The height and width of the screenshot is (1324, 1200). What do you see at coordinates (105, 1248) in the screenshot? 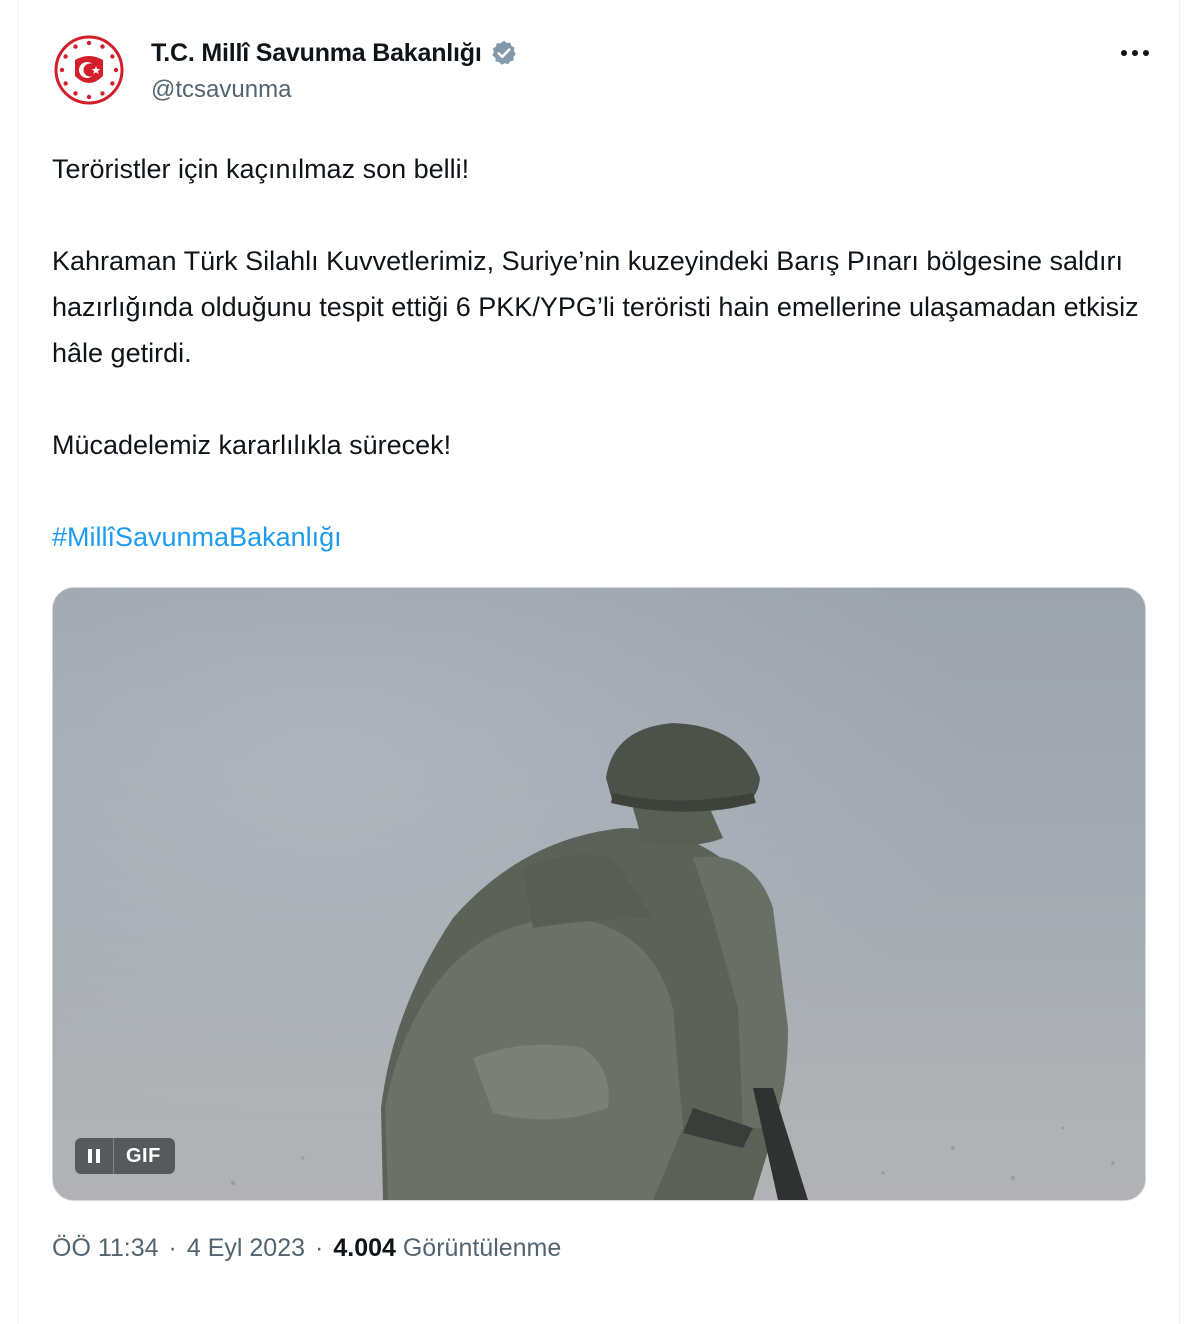
I see `tweet-time: ÖÖ 11:34` at bounding box center [105, 1248].